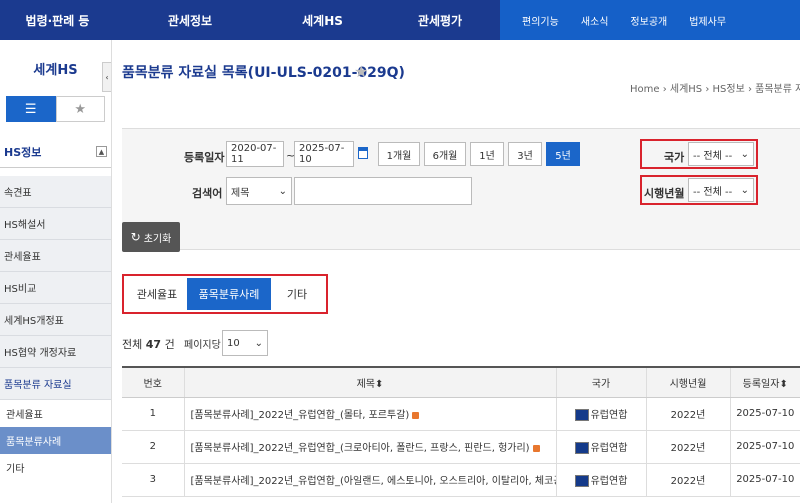  Describe the element at coordinates (55, 152) in the screenshot. I see `sidebar-section-hs-info: HS정보 ▲` at that location.